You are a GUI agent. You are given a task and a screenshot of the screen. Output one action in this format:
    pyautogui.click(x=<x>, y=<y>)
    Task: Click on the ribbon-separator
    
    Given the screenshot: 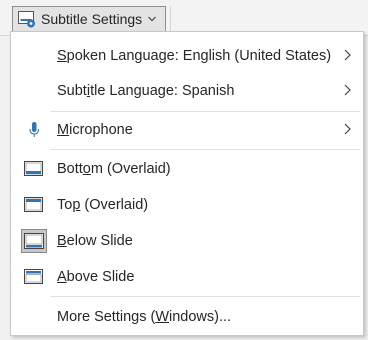 What is the action you would take?
    pyautogui.click(x=170, y=19)
    